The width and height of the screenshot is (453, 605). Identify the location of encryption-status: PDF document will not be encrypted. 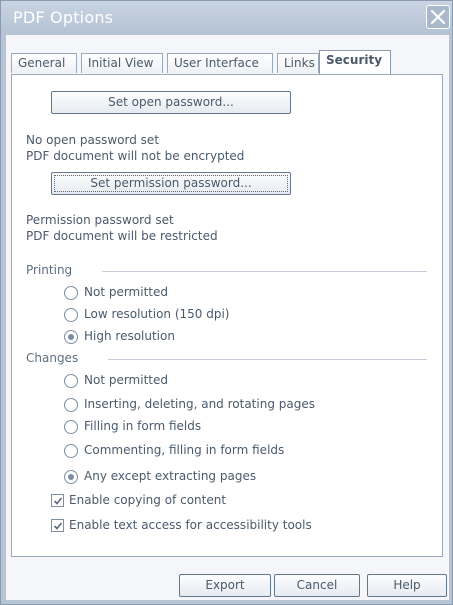
(135, 156).